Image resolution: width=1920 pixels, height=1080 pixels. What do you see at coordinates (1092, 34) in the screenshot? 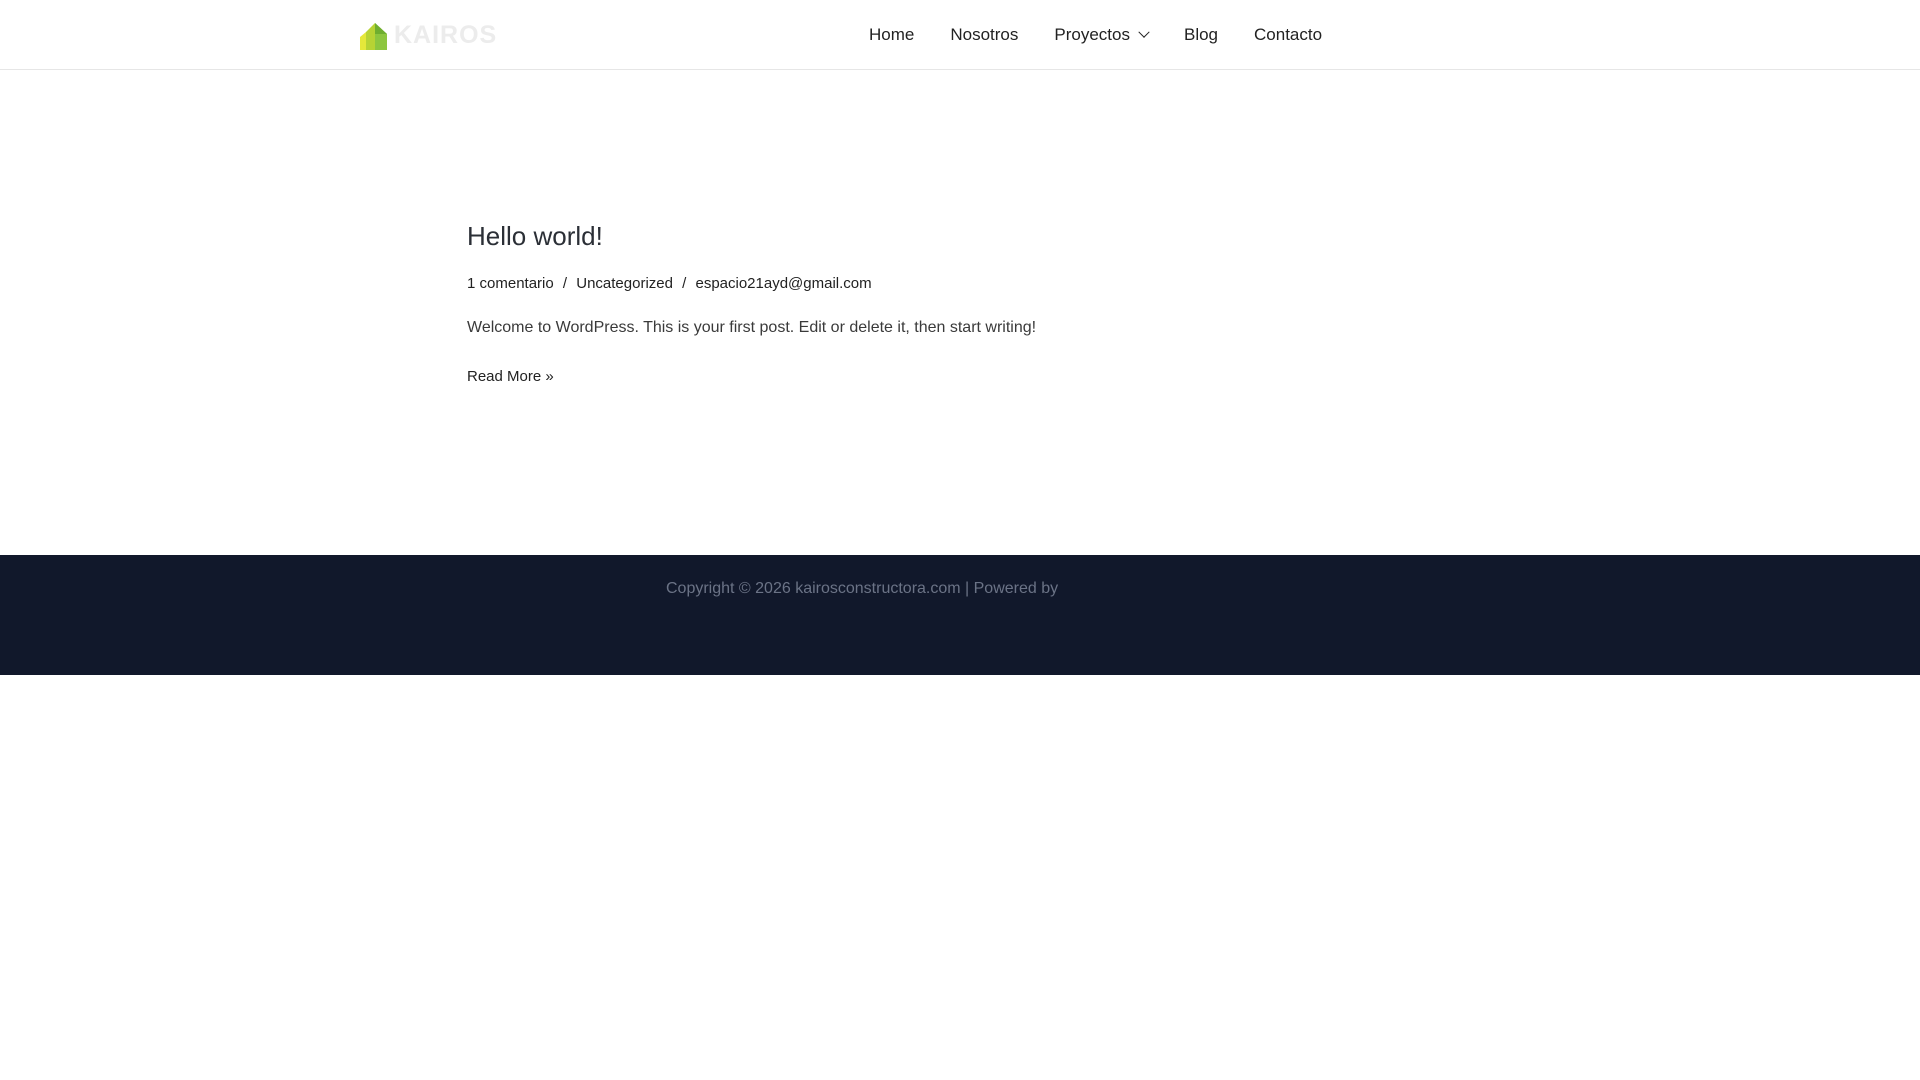
I see `nav-proyectos-label: Proyectos` at bounding box center [1092, 34].